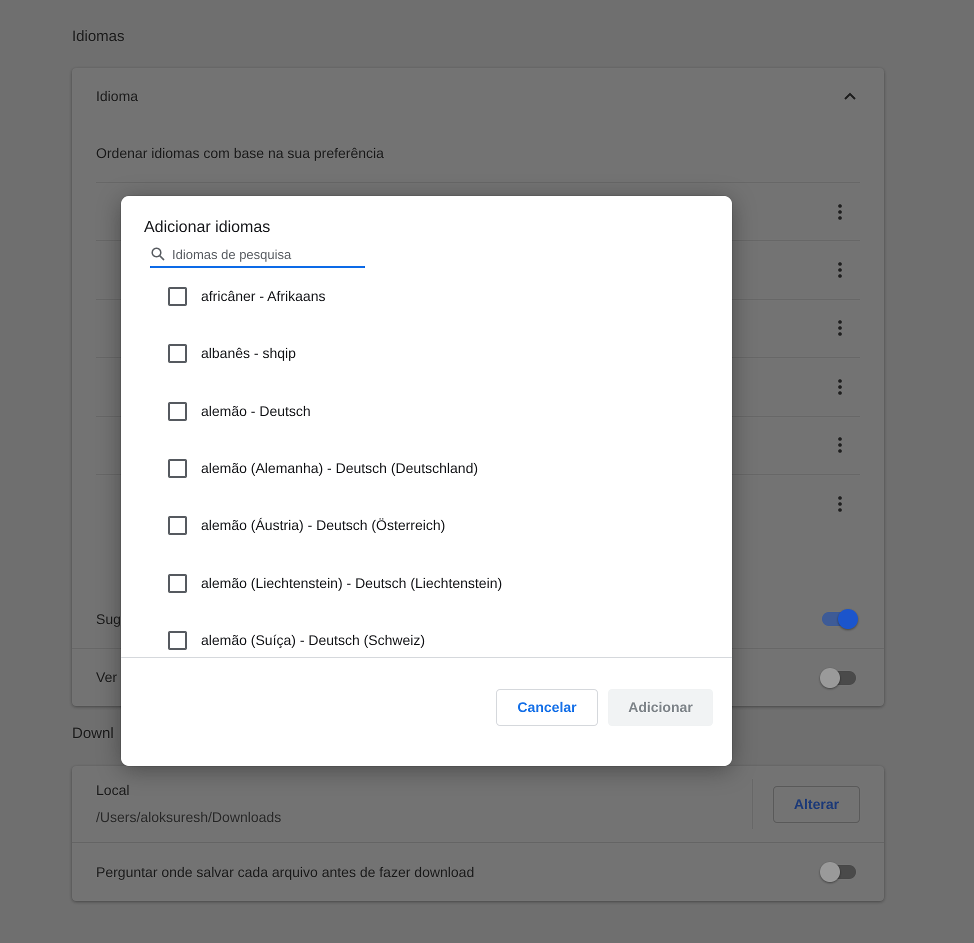 This screenshot has height=943, width=974. I want to click on section-title: Idiomas, so click(98, 36).